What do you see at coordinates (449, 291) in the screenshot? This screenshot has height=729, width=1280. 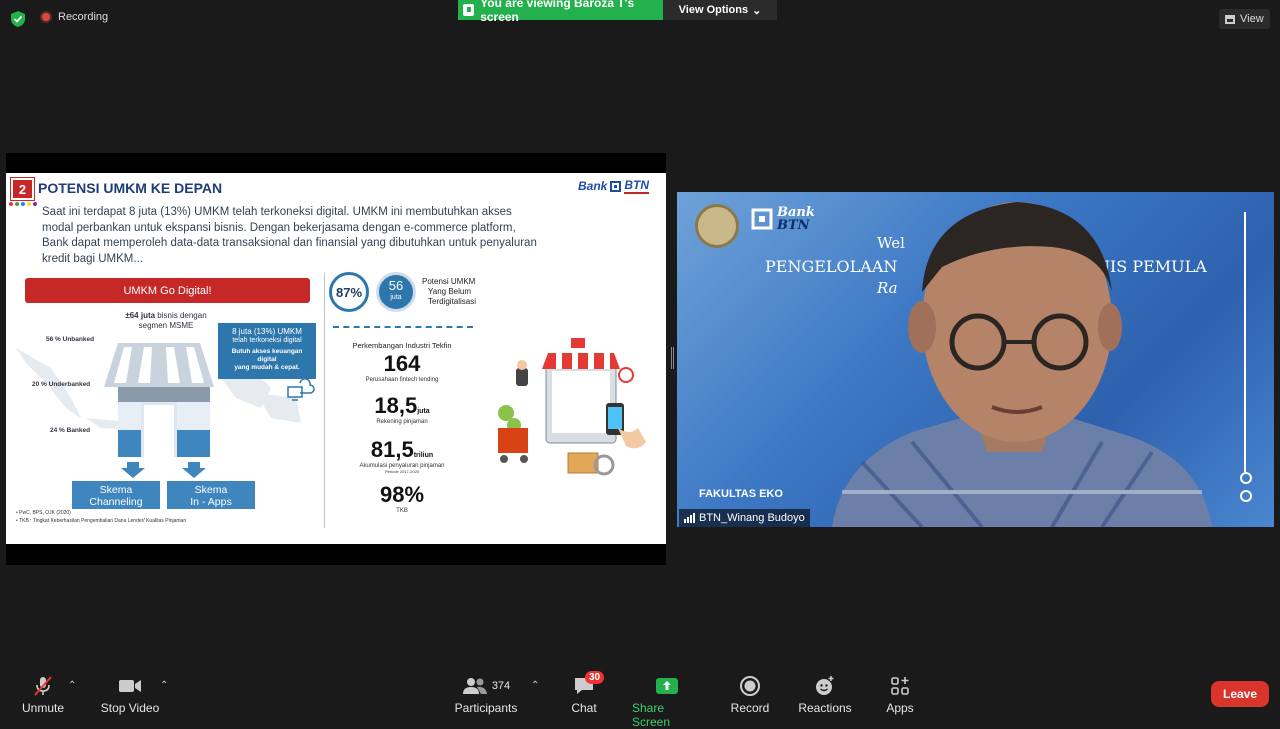 I see `potensi-line2: Yang Belum` at bounding box center [449, 291].